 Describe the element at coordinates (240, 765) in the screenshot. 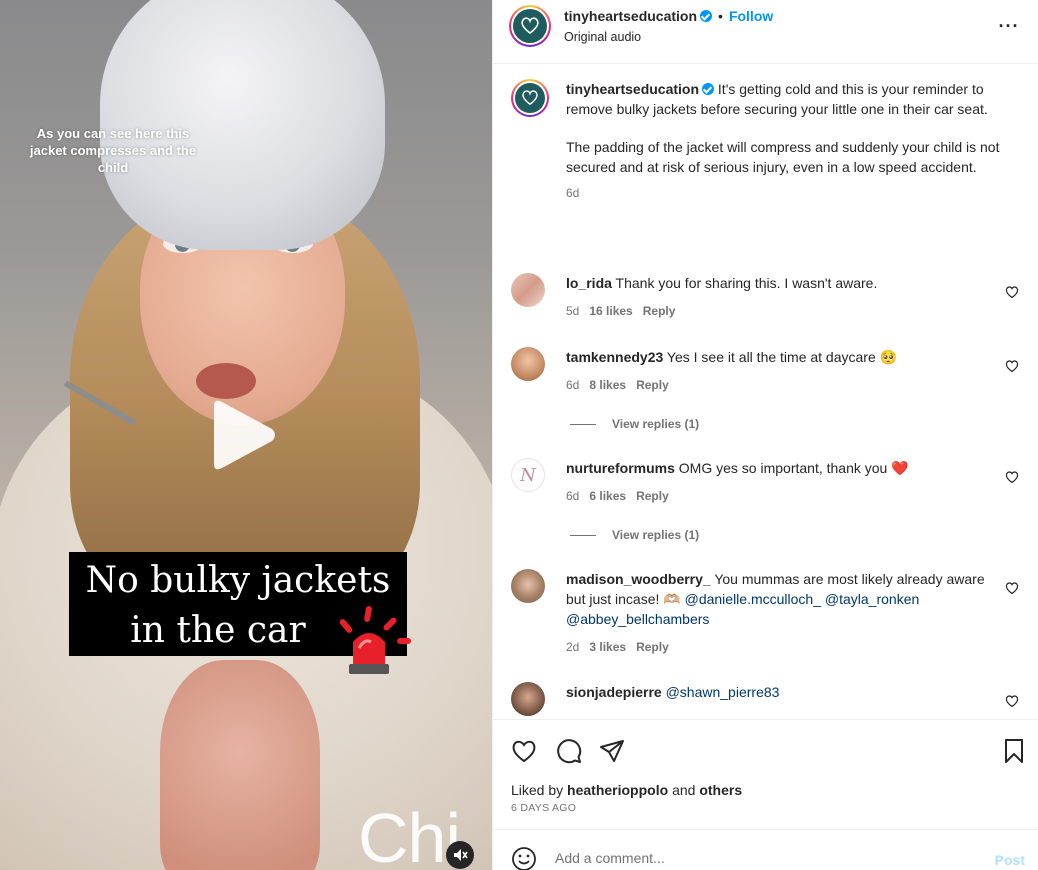

I see `video-hands` at that location.